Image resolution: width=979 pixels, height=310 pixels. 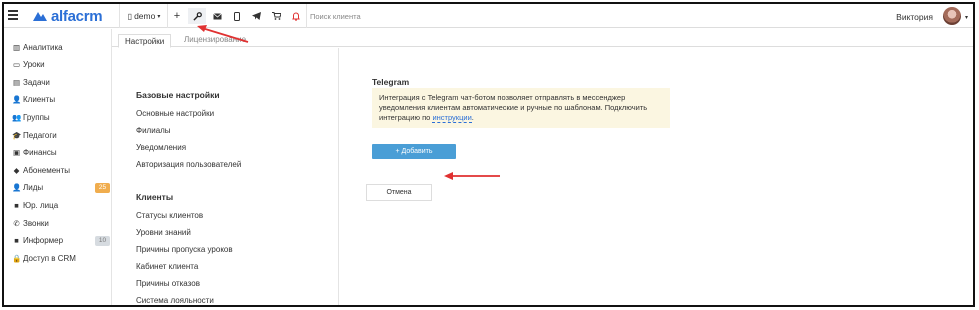 What do you see at coordinates (41, 205) in the screenshot?
I see `sidebar-item-label: Юр. лица` at bounding box center [41, 205].